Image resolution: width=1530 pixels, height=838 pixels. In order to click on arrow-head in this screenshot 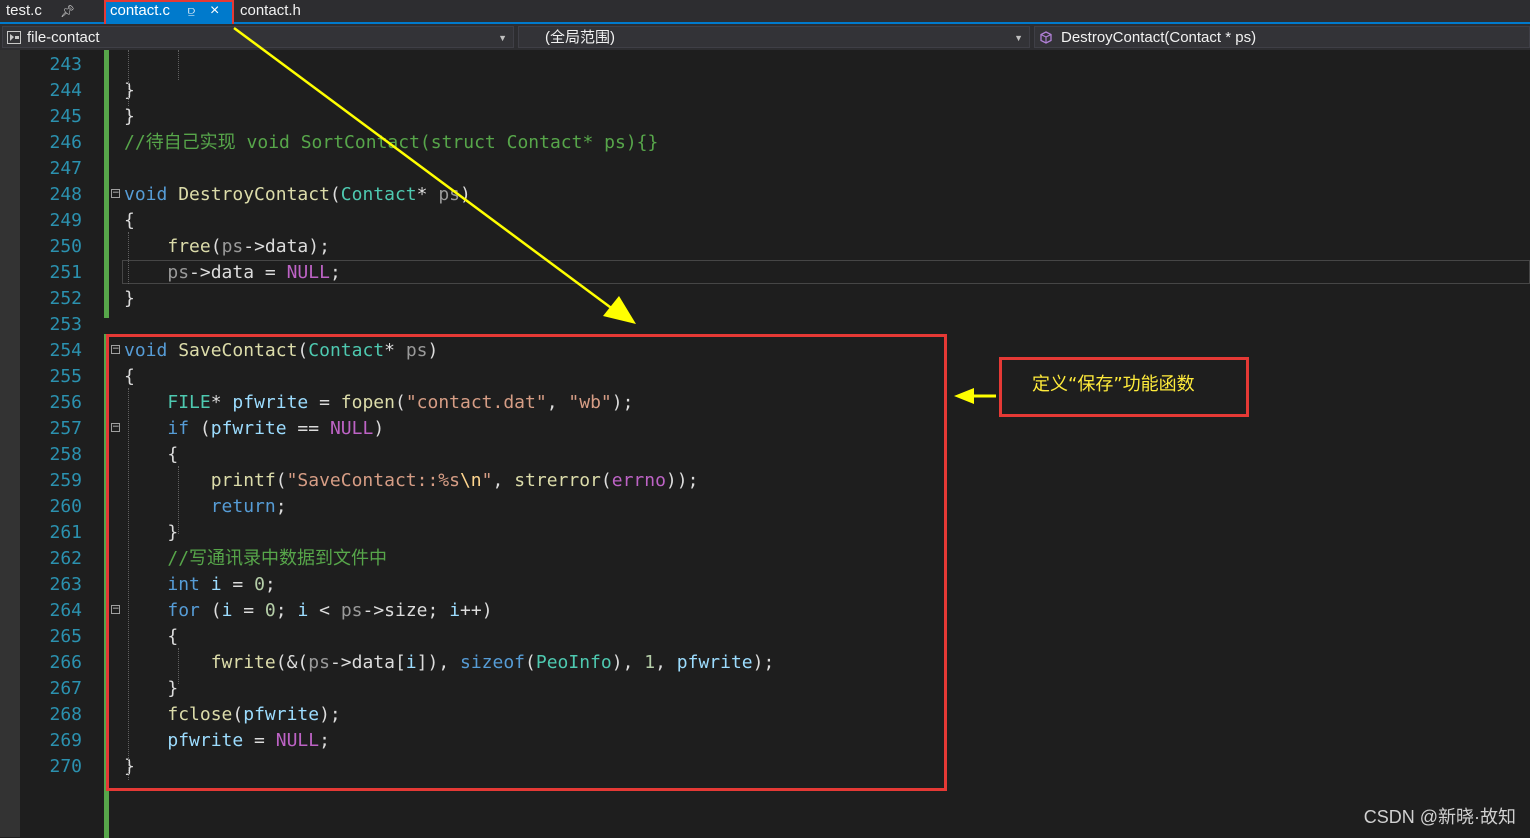, I will do `click(619, 310)`.